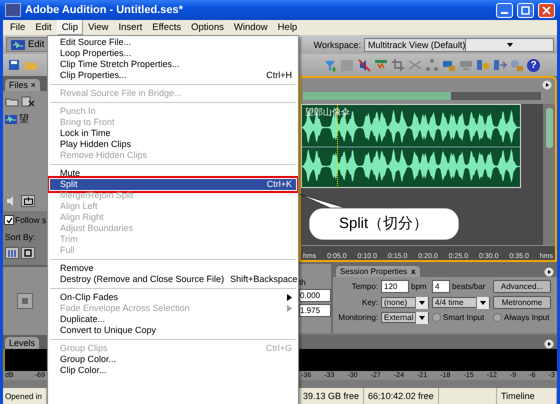 This screenshot has width=560, height=404. I want to click on menu-item: Destroy (Remove and Close Source File) Shift+Backspace, so click(173, 279).